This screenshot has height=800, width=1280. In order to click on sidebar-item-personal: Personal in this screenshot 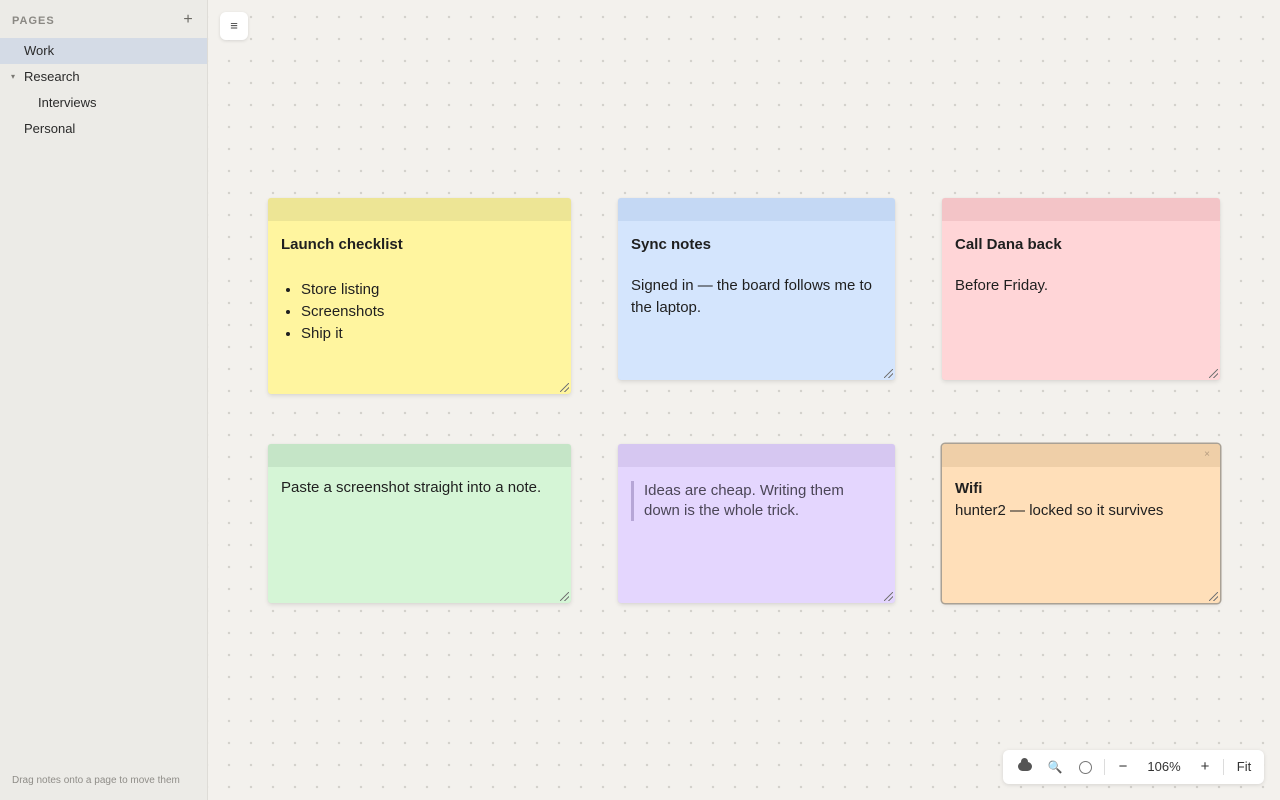, I will do `click(103, 129)`.